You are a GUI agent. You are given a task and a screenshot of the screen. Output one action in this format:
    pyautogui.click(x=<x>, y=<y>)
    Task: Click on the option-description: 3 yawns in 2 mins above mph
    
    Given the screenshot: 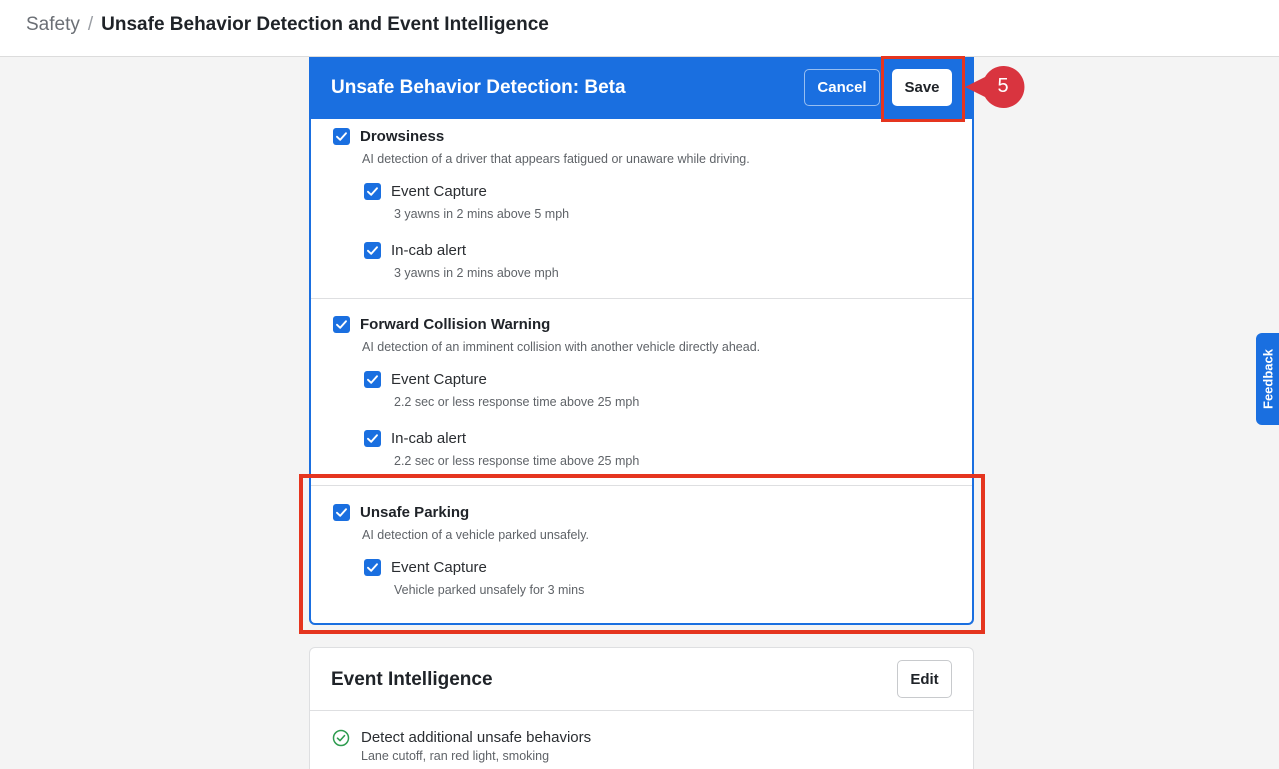 What is the action you would take?
    pyautogui.click(x=476, y=273)
    